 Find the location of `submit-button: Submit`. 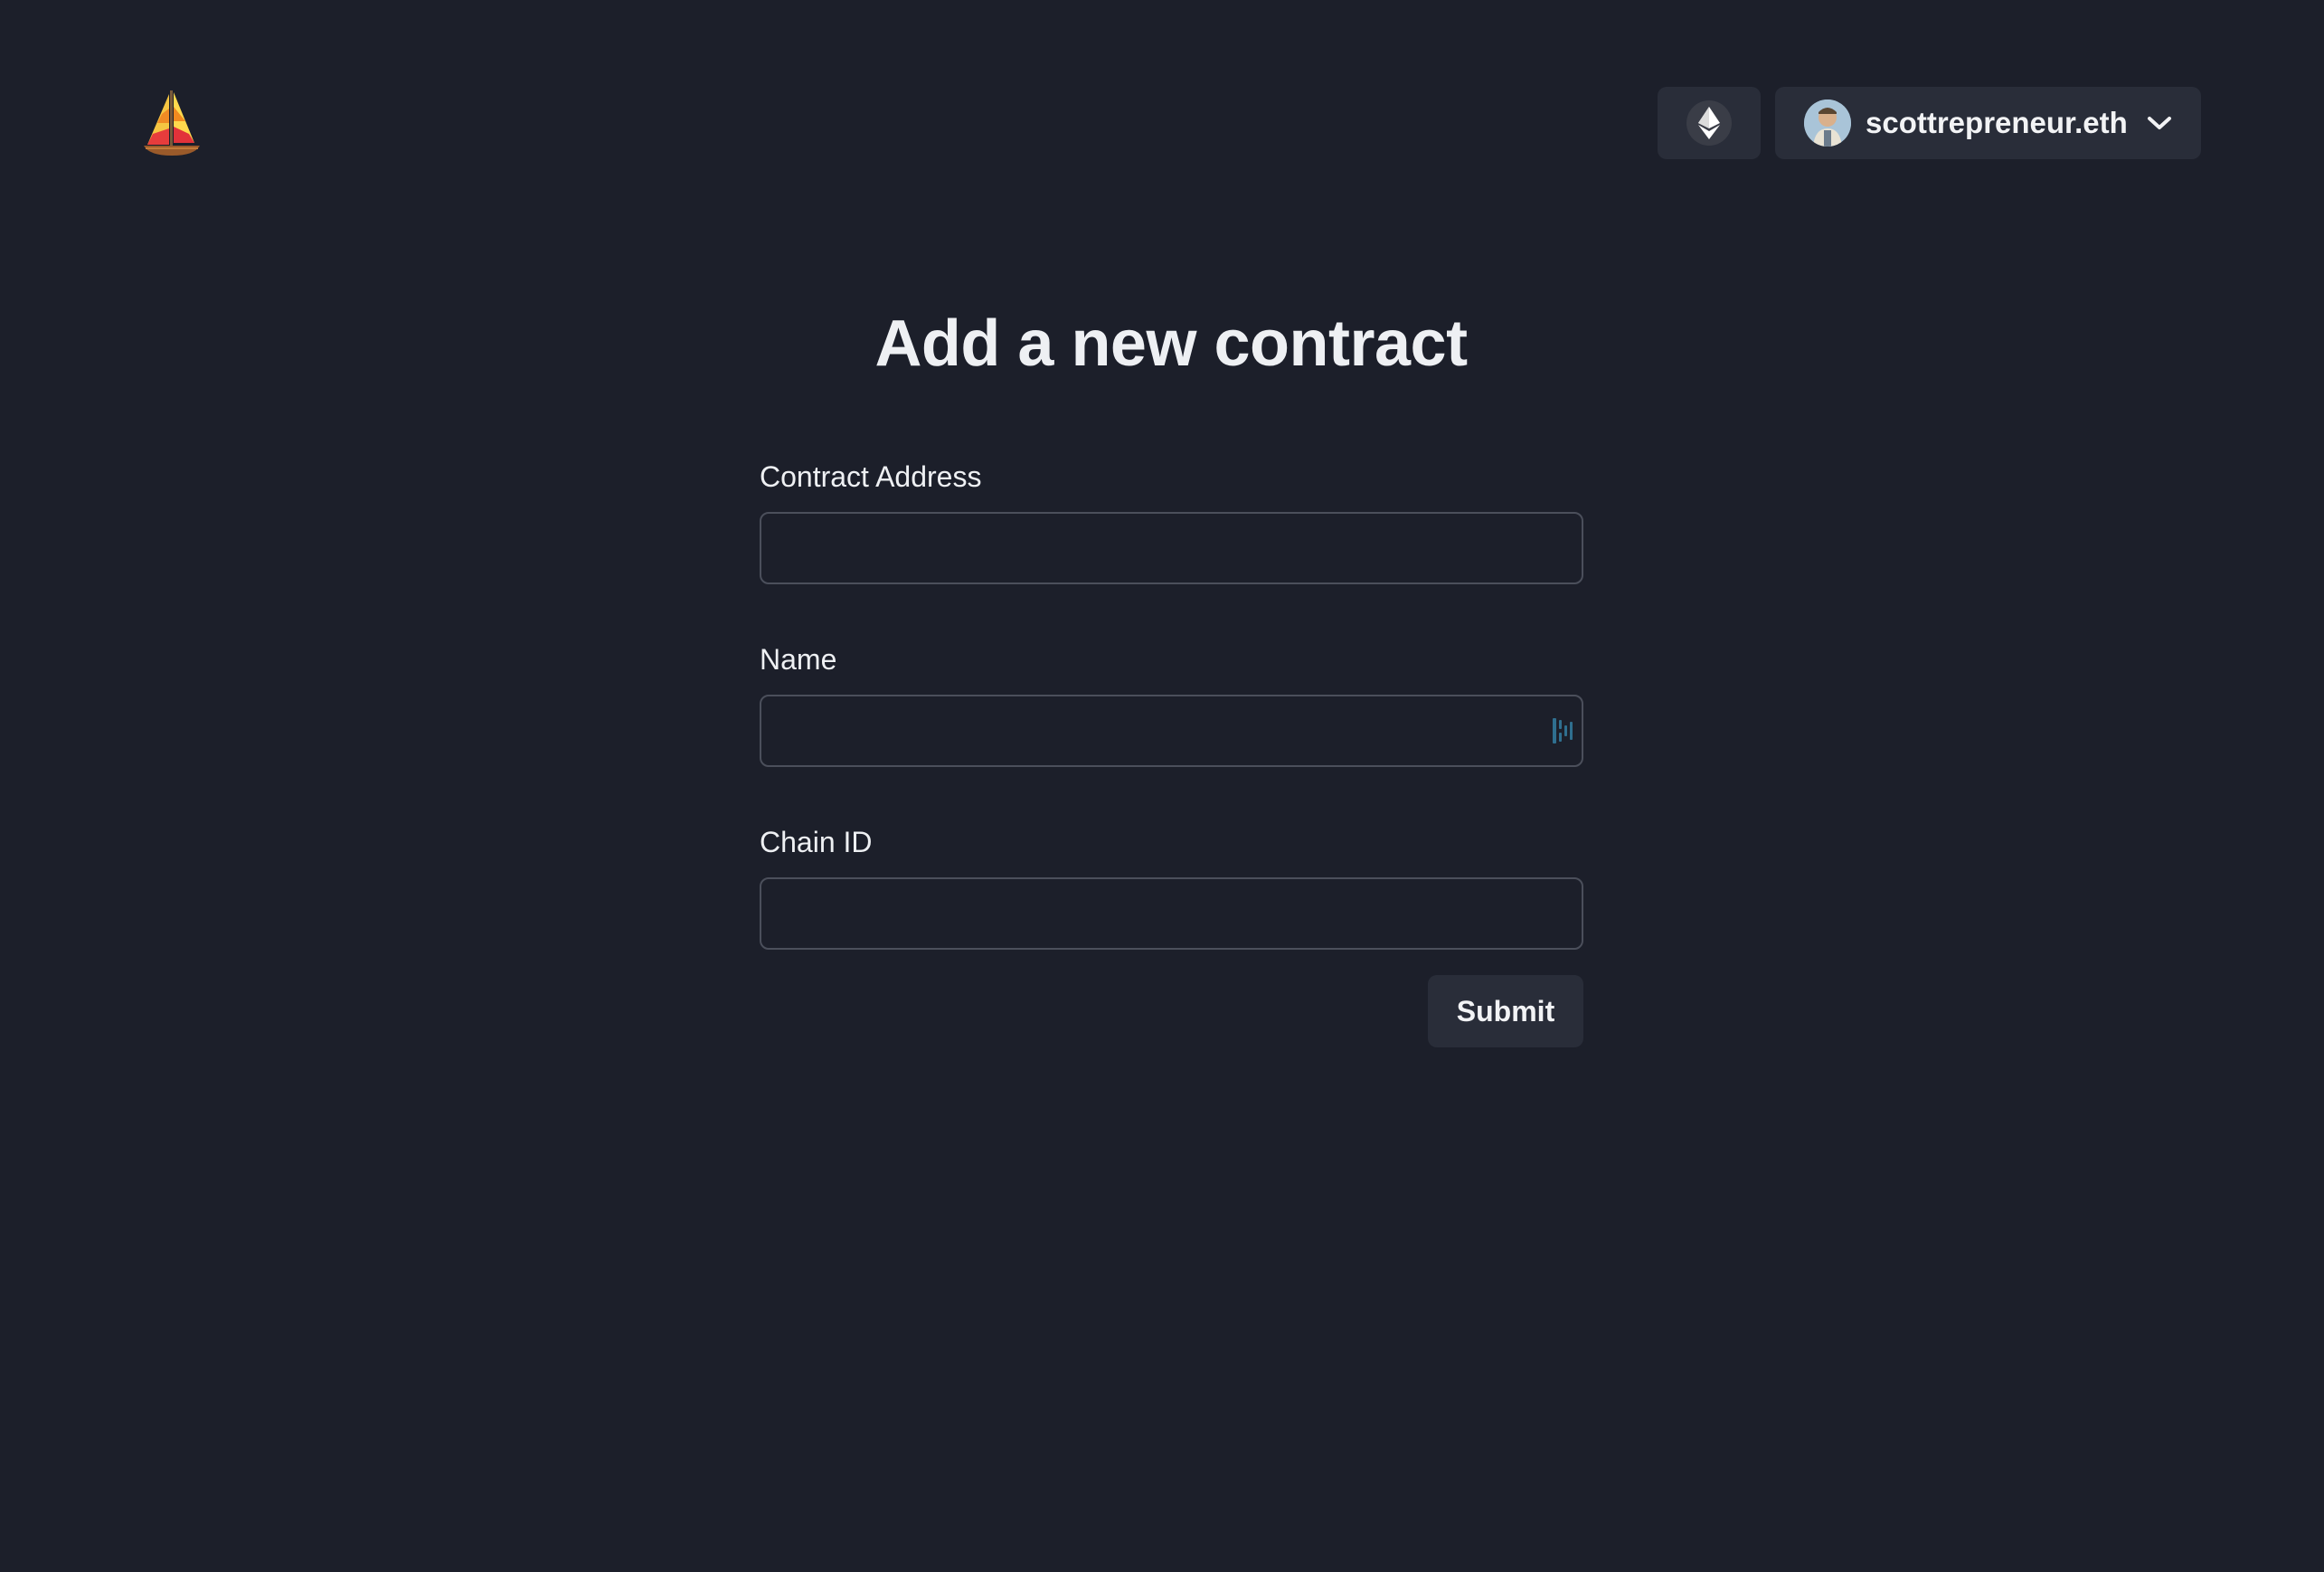

submit-button: Submit is located at coordinates (1506, 1011).